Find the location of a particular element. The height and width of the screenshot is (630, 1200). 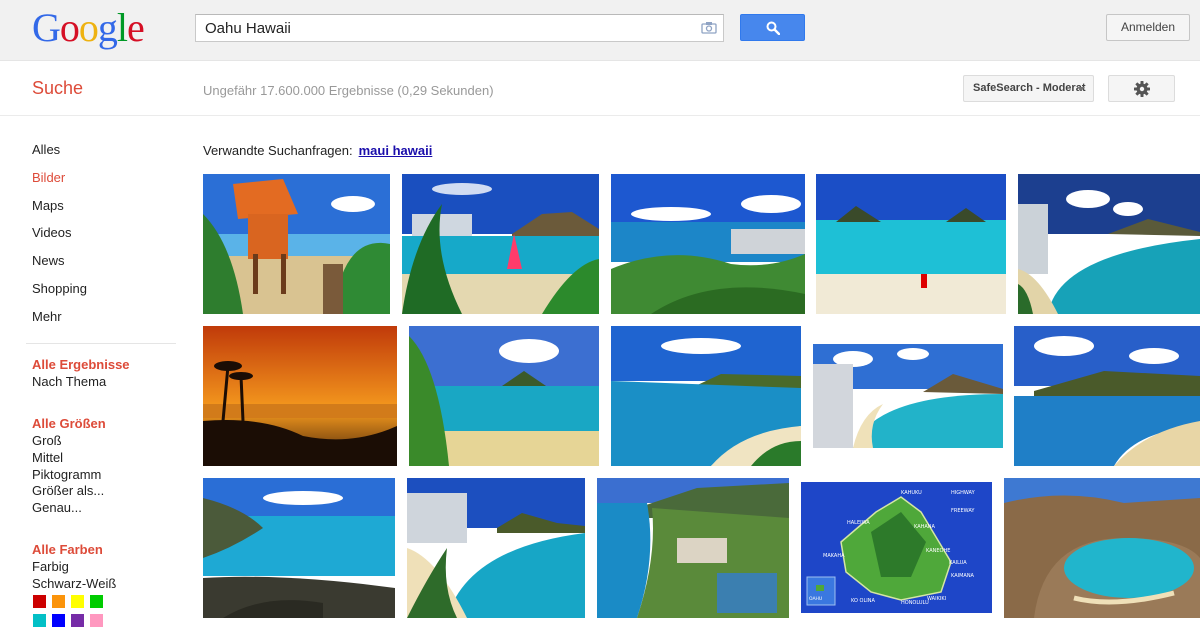

safesearch-label: SafeSearch - Moderat is located at coordinates (1029, 88).